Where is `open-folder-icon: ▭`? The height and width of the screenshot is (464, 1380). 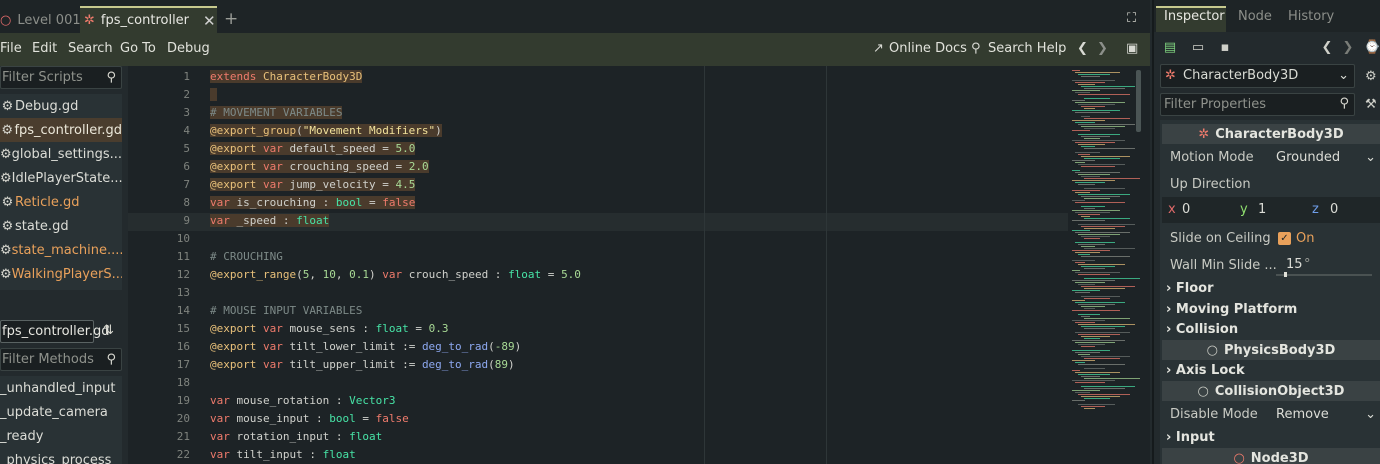 open-folder-icon: ▭ is located at coordinates (1198, 48).